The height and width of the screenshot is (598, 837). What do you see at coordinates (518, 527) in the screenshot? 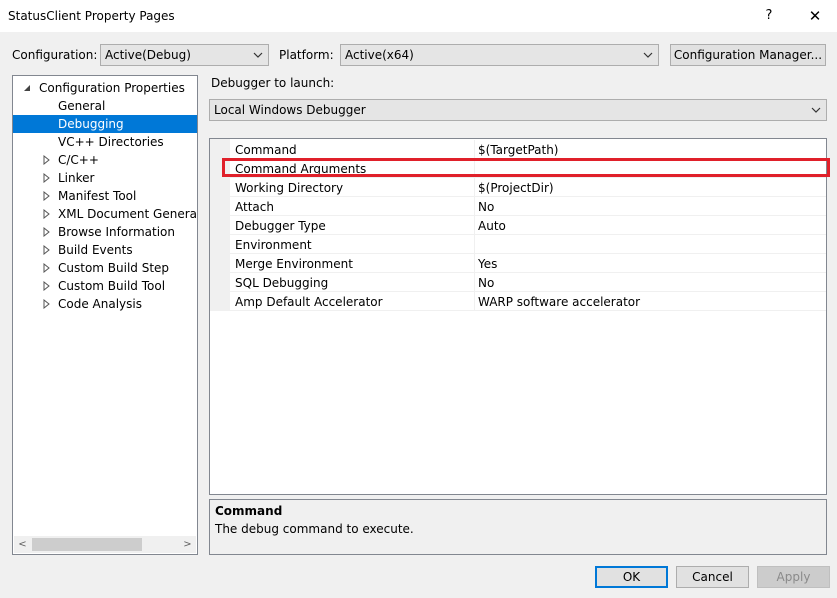
I see `description-panel: Command The debug command to execute.` at bounding box center [518, 527].